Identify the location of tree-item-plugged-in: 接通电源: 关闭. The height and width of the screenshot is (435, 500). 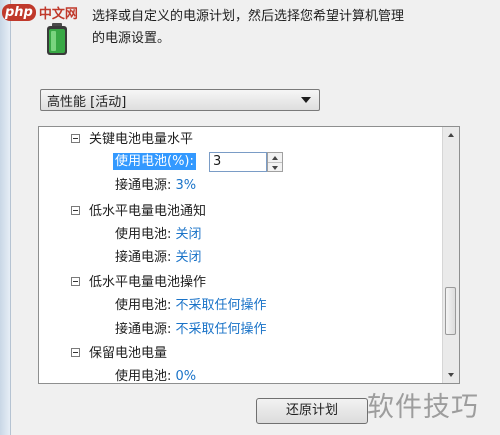
(158, 258).